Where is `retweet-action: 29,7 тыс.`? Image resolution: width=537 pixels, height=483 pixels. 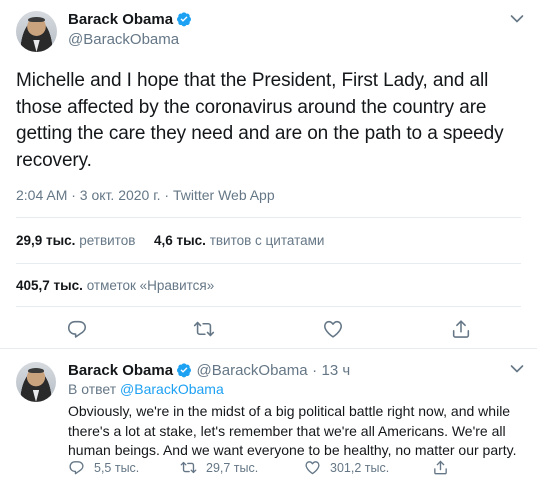 retweet-action: 29,7 тыс. is located at coordinates (219, 467).